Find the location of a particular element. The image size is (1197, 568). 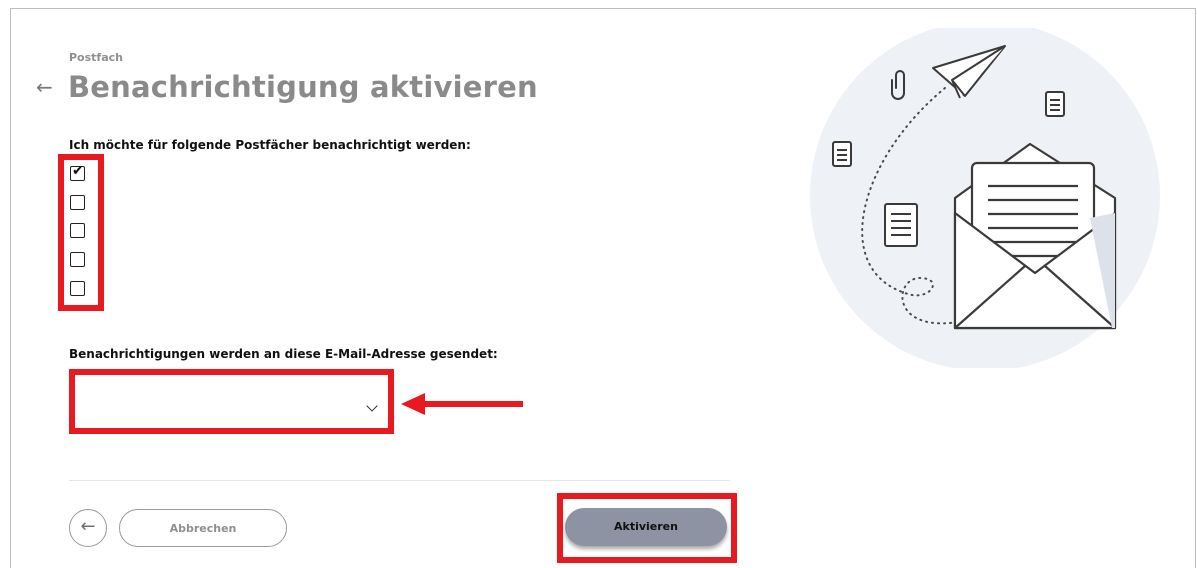

breadcrumb-postfach: Postfach is located at coordinates (96, 57).